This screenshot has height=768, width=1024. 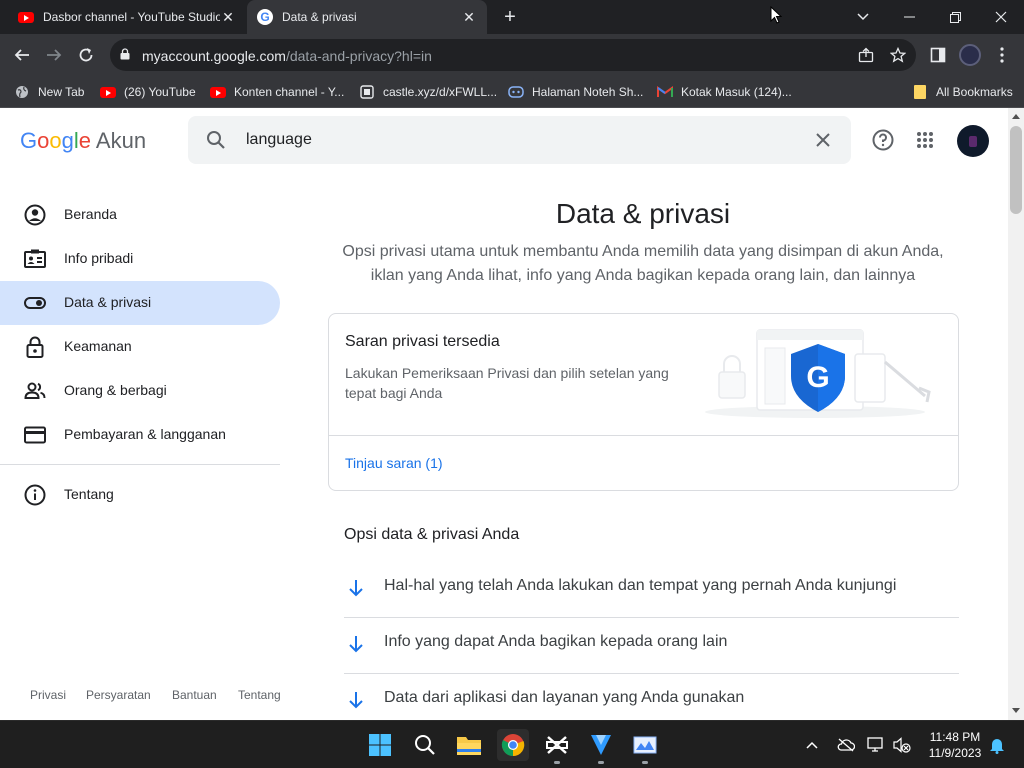 What do you see at coordinates (469, 745) in the screenshot?
I see `file-explorer-button` at bounding box center [469, 745].